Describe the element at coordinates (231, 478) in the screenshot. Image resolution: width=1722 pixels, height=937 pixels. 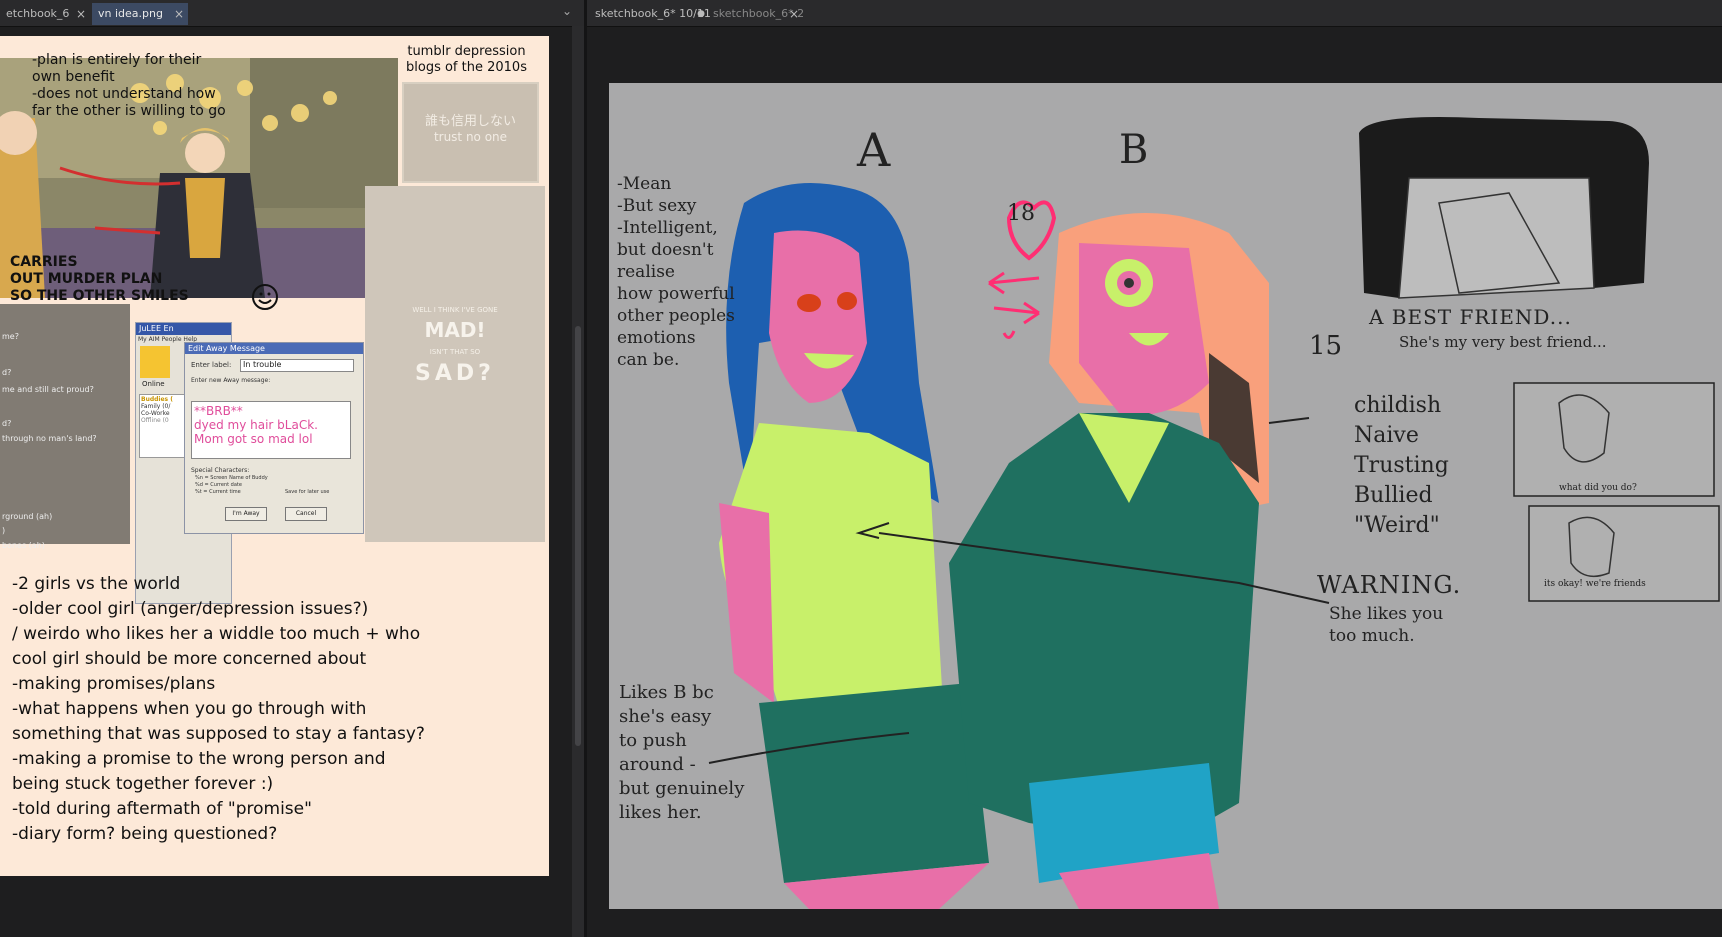
I see `special-line: %n = Screen Name of Buddy` at that location.